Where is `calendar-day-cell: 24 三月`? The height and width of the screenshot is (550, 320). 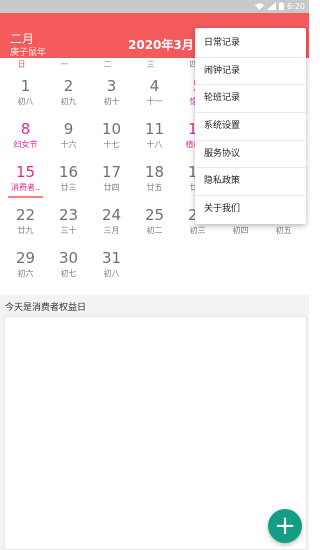 calendar-day-cell: 24 三月 is located at coordinates (111, 223).